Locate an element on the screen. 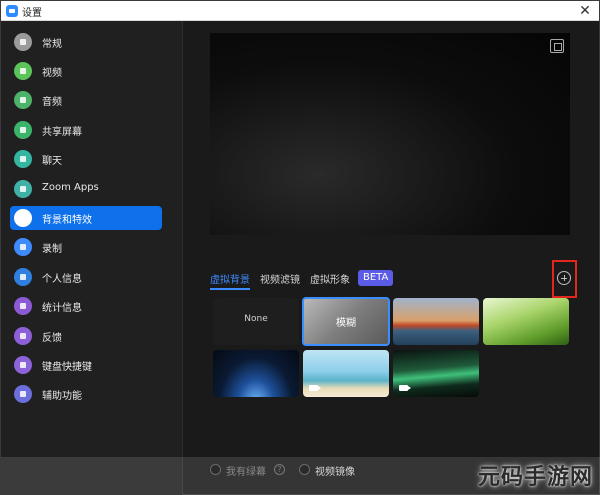  sidebar-item-video: 视频 is located at coordinates (86, 71).